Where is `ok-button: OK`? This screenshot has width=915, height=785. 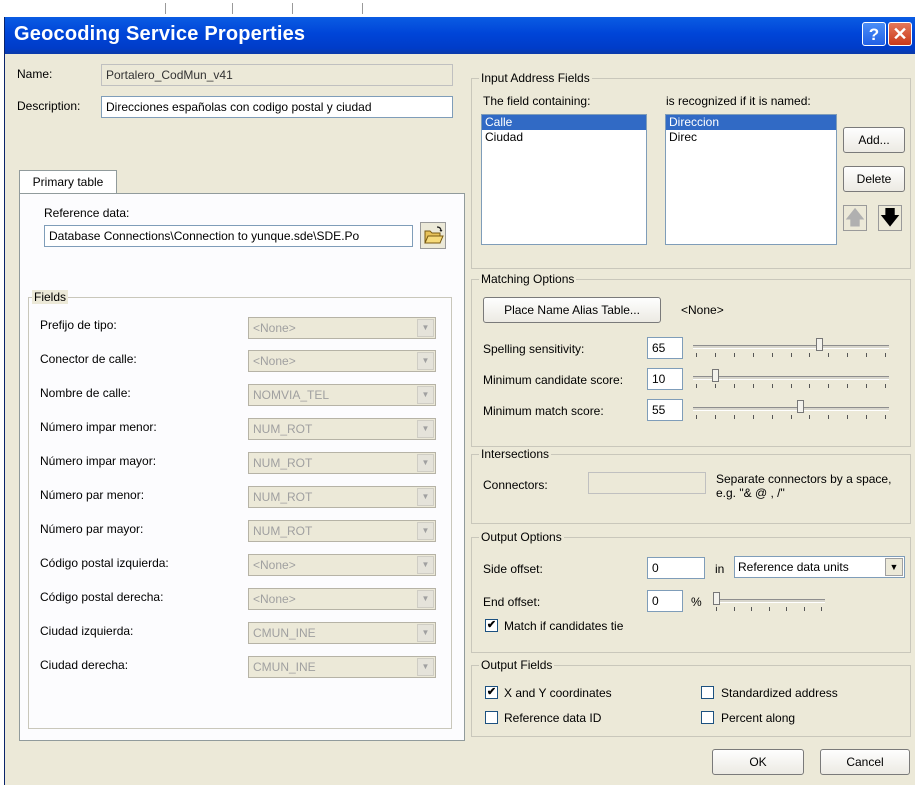 ok-button: OK is located at coordinates (758, 762).